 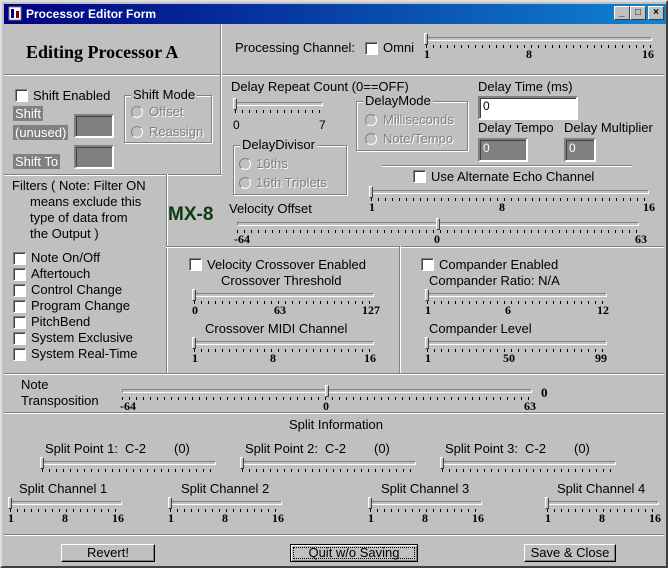 What do you see at coordinates (427, 264) in the screenshot?
I see `compander-enabled-checkbox` at bounding box center [427, 264].